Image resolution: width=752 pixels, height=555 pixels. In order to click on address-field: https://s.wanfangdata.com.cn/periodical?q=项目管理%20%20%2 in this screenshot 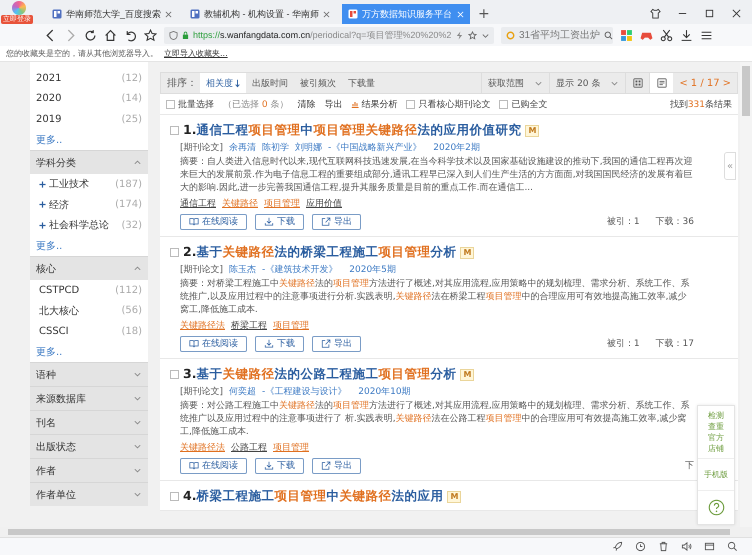, I will do `click(329, 35)`.